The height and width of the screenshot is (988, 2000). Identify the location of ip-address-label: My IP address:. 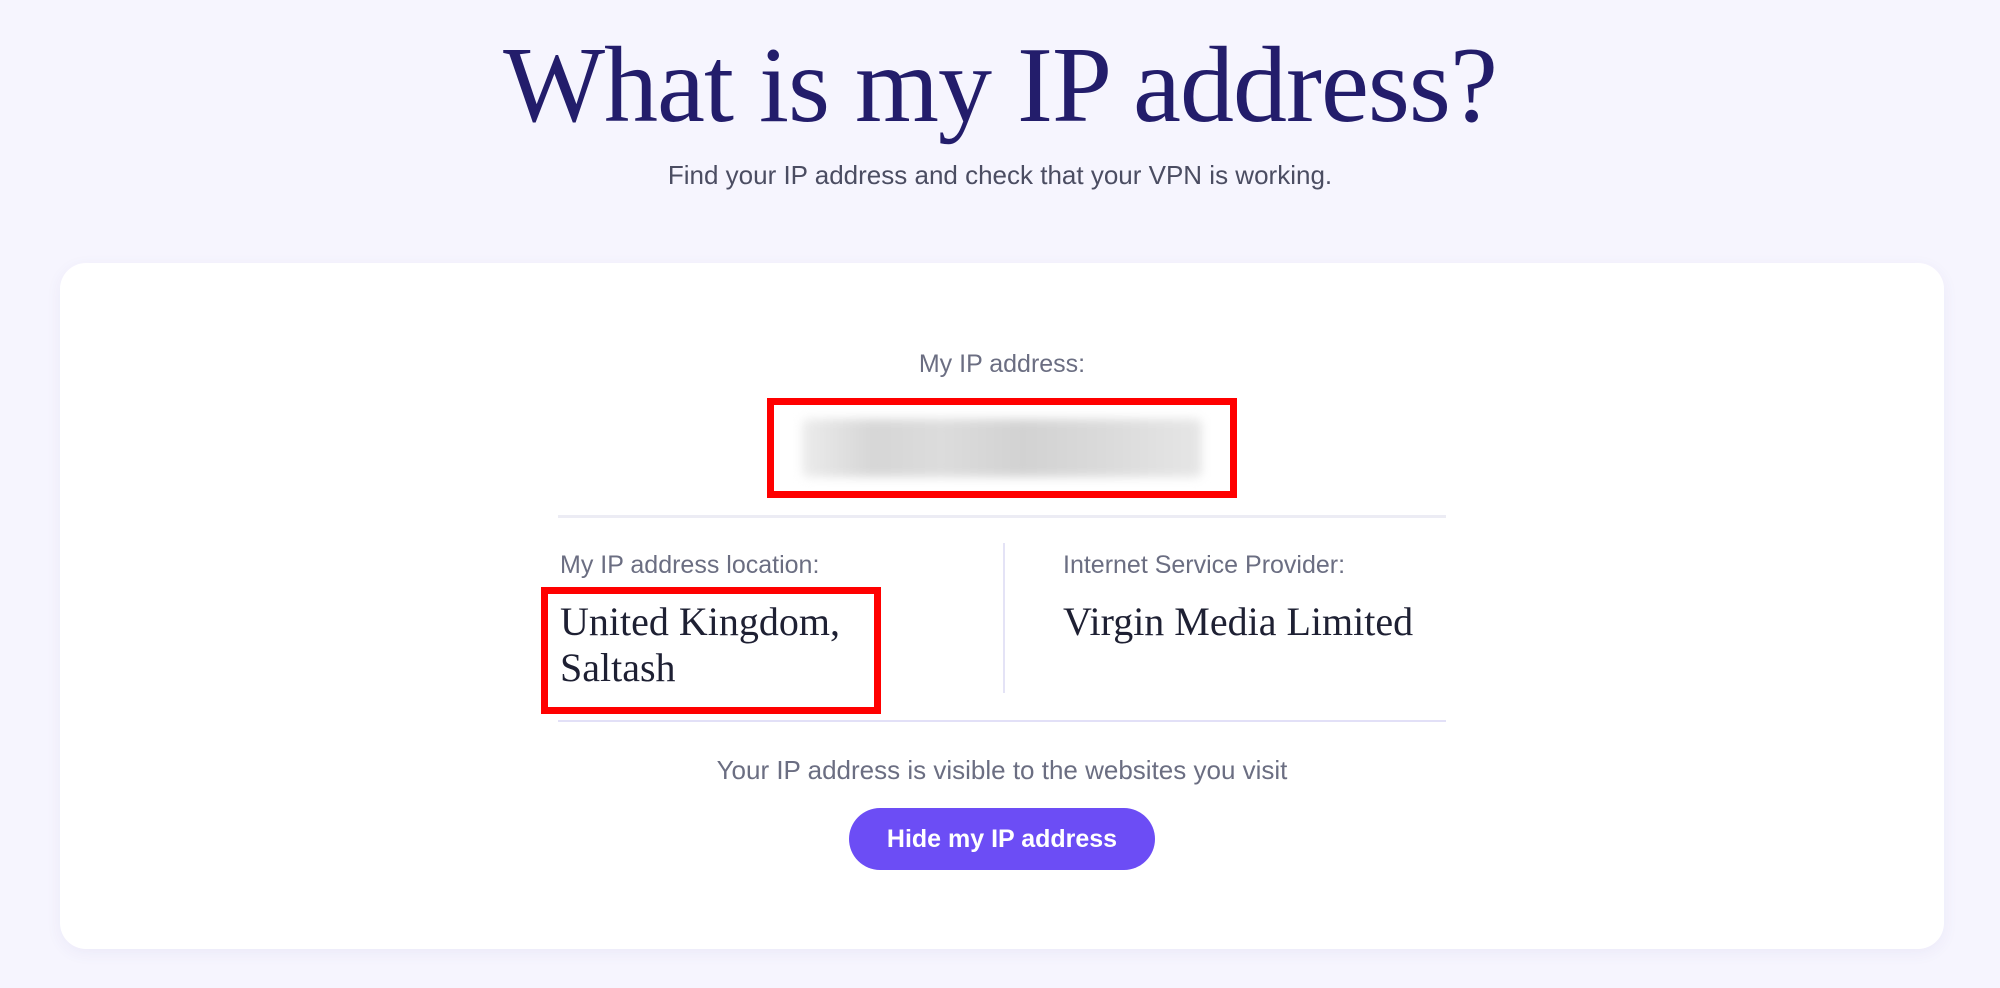
(1002, 364).